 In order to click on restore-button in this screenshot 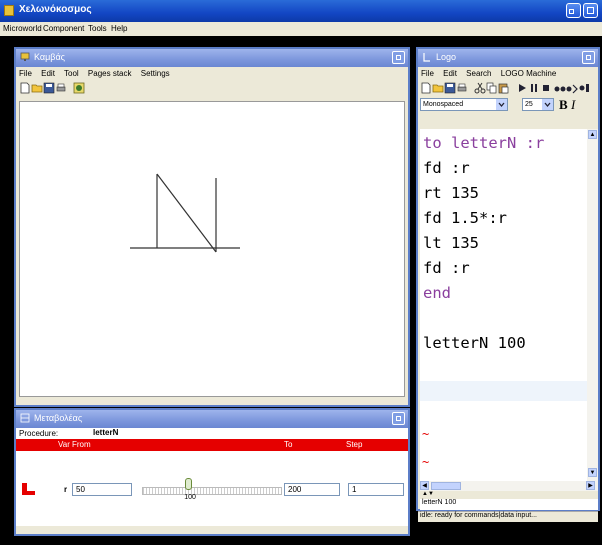, I will do `click(573, 10)`.